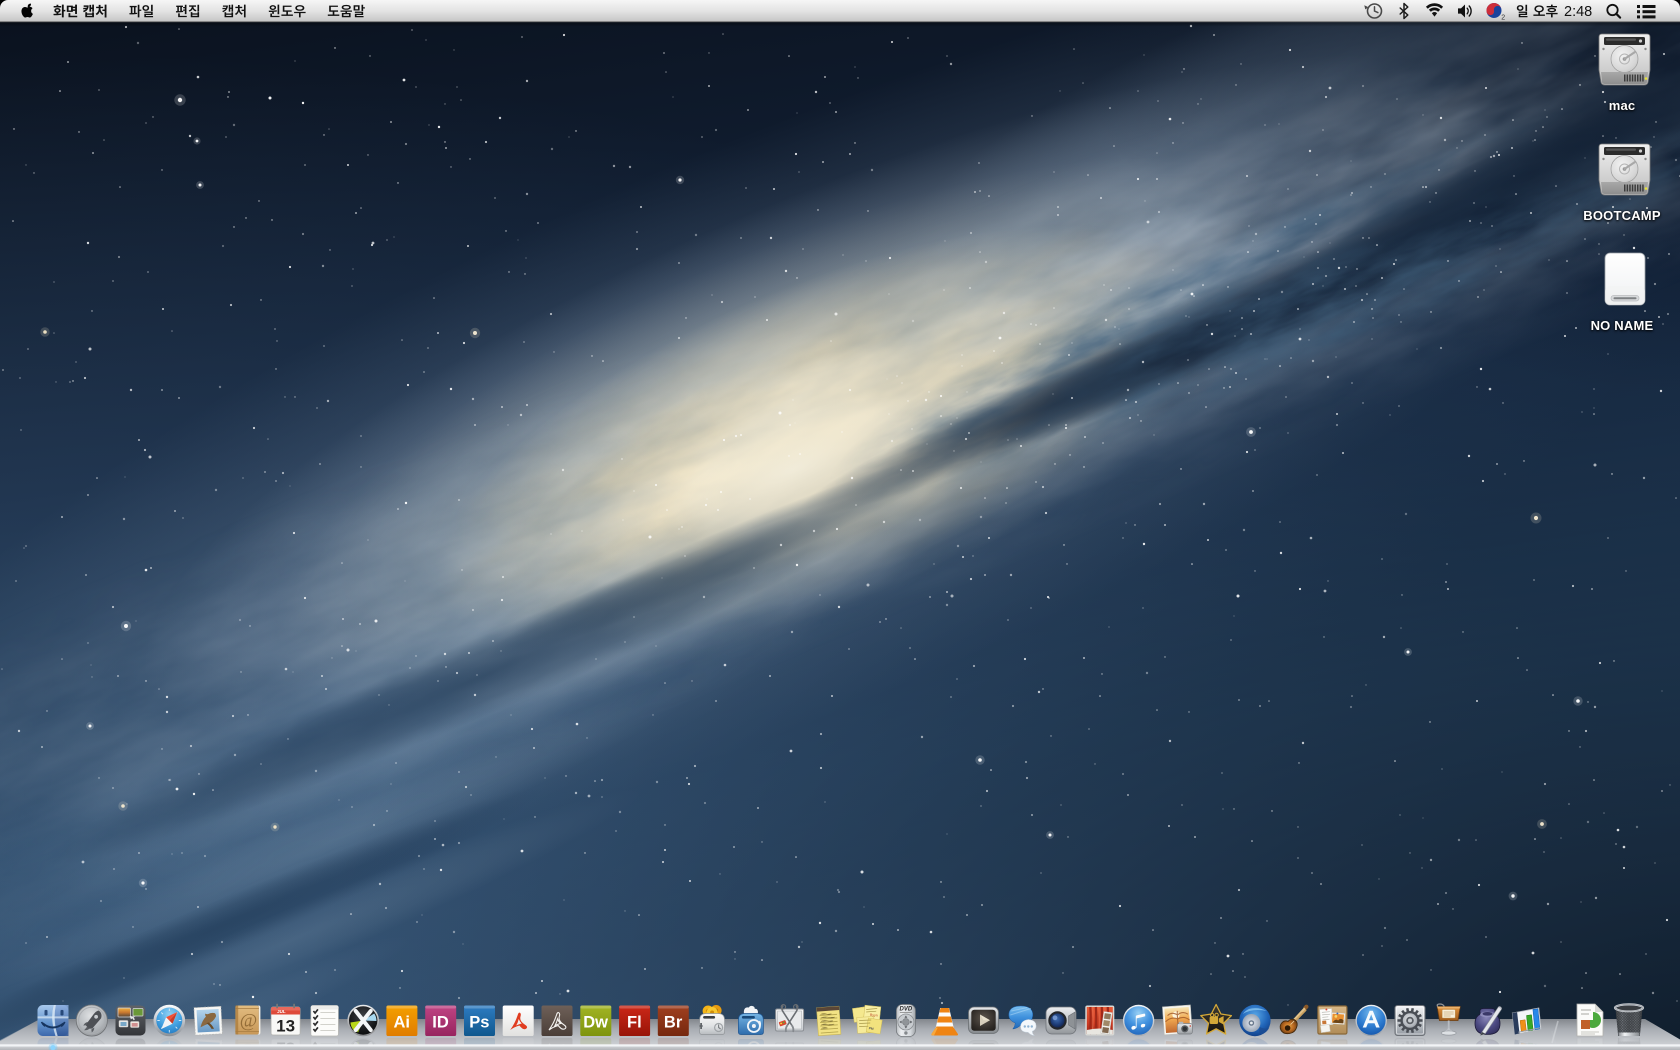 This screenshot has height=1050, width=1680. What do you see at coordinates (595, 1023) in the screenshot?
I see `svg-text: Dw` at bounding box center [595, 1023].